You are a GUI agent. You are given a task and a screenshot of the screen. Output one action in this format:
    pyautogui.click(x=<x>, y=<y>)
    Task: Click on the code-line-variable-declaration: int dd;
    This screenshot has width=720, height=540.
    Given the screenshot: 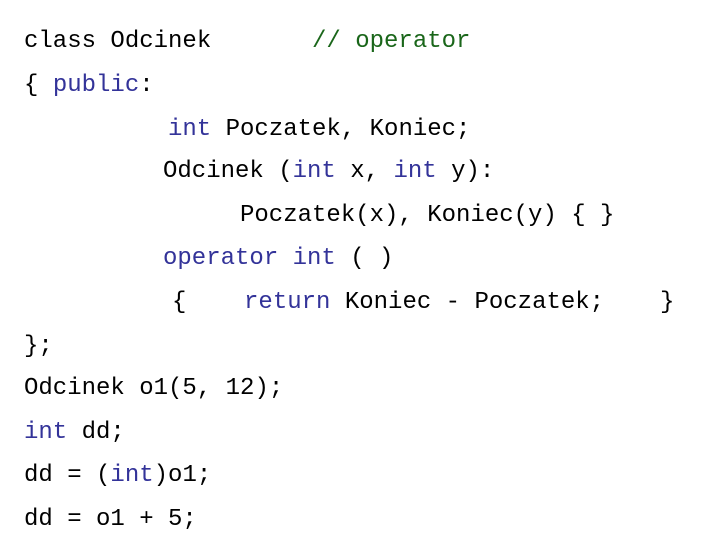 What is the action you would take?
    pyautogui.click(x=74, y=433)
    